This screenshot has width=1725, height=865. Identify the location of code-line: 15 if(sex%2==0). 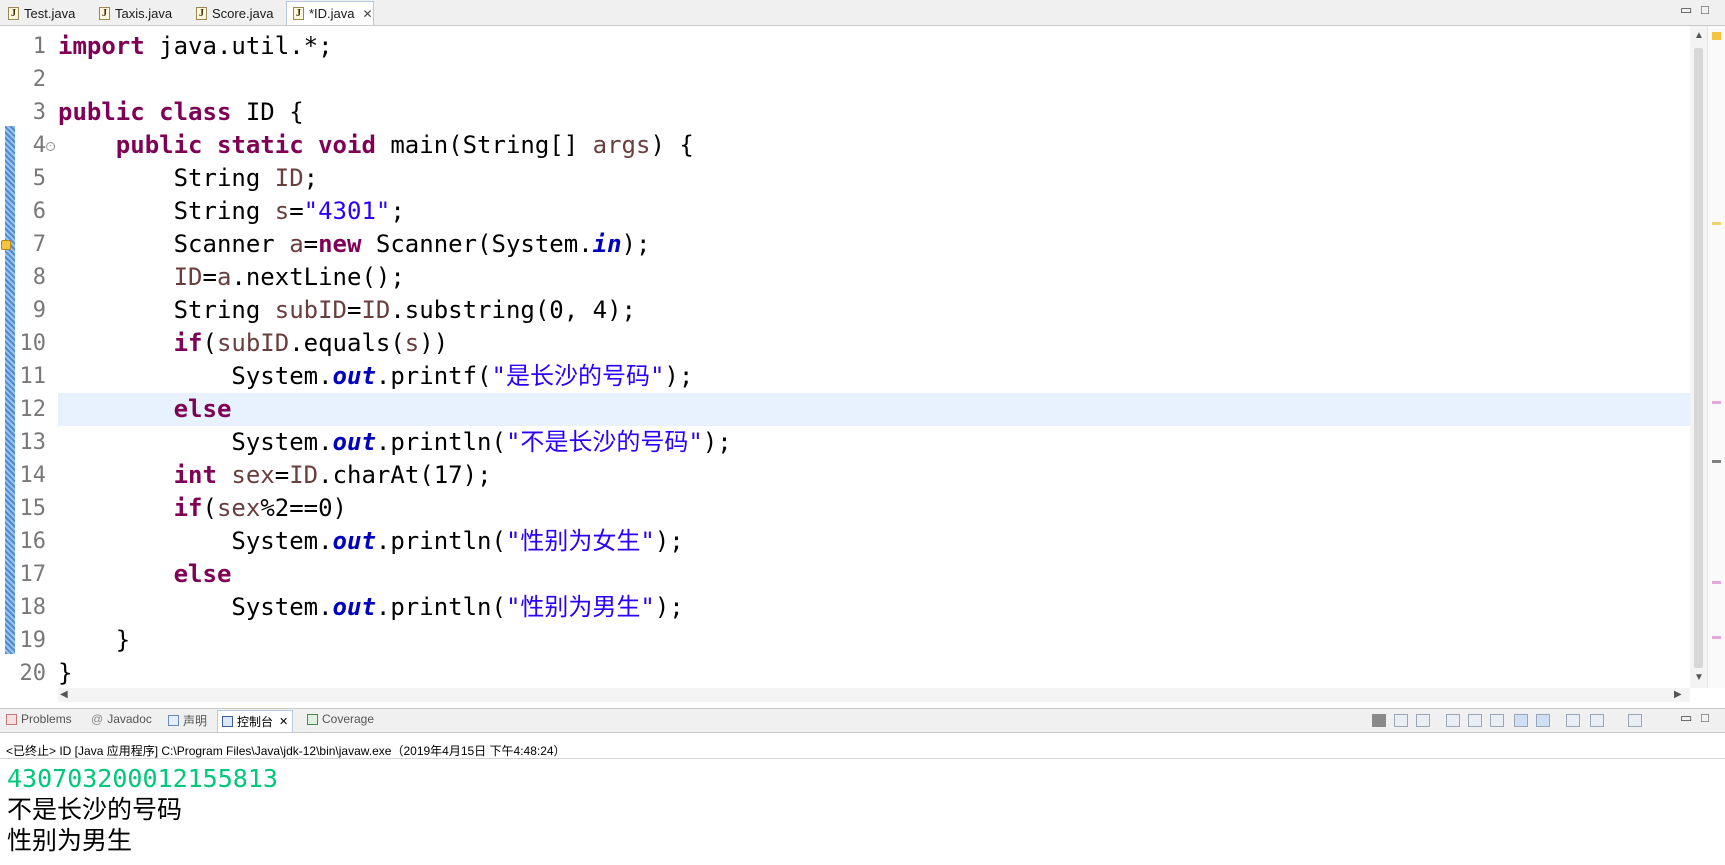
(845, 508).